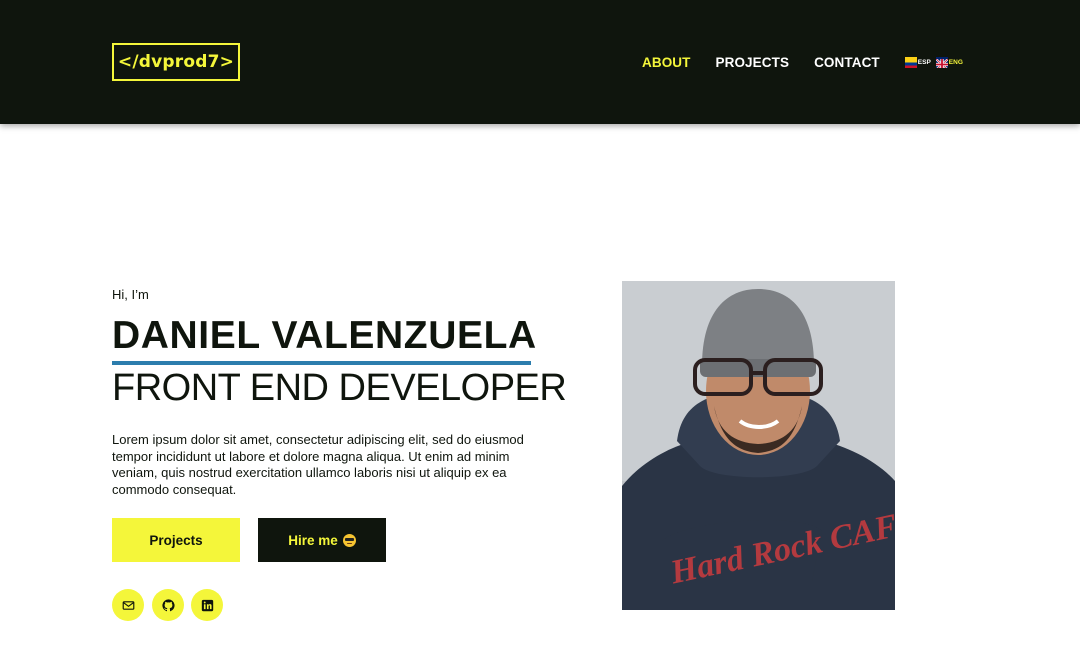 The height and width of the screenshot is (669, 1080). Describe the element at coordinates (805, 62) in the screenshot. I see `nav-menu: ABOUT PROJECTS CONTACT ESP ENG` at that location.